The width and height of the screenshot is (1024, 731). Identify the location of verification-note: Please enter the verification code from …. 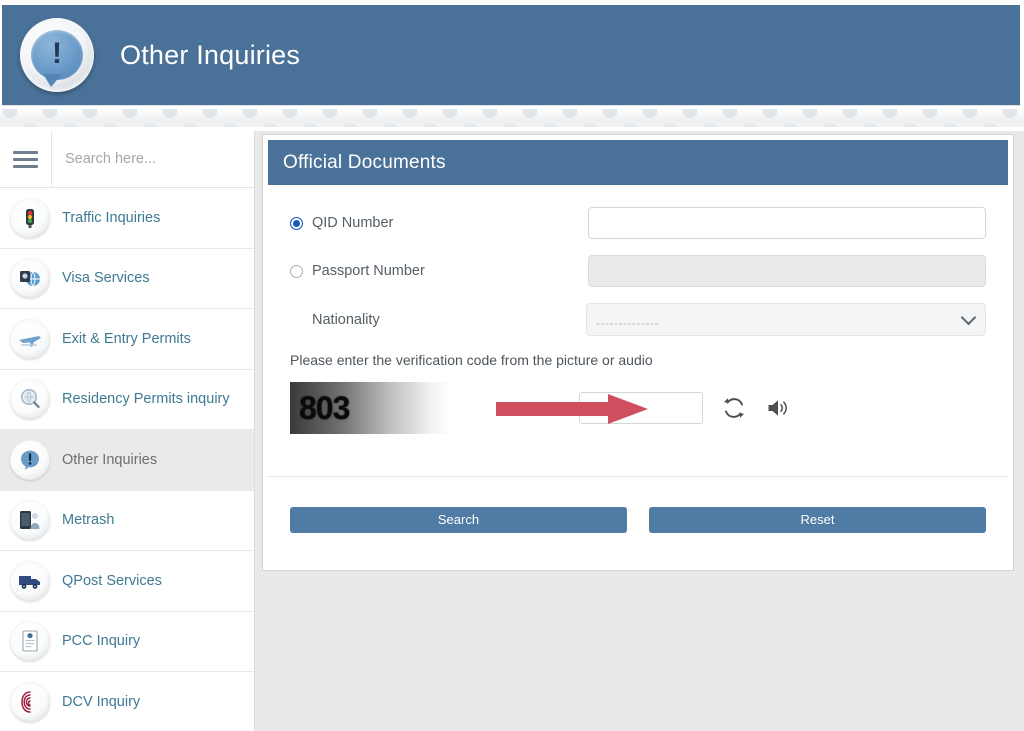
(471, 360).